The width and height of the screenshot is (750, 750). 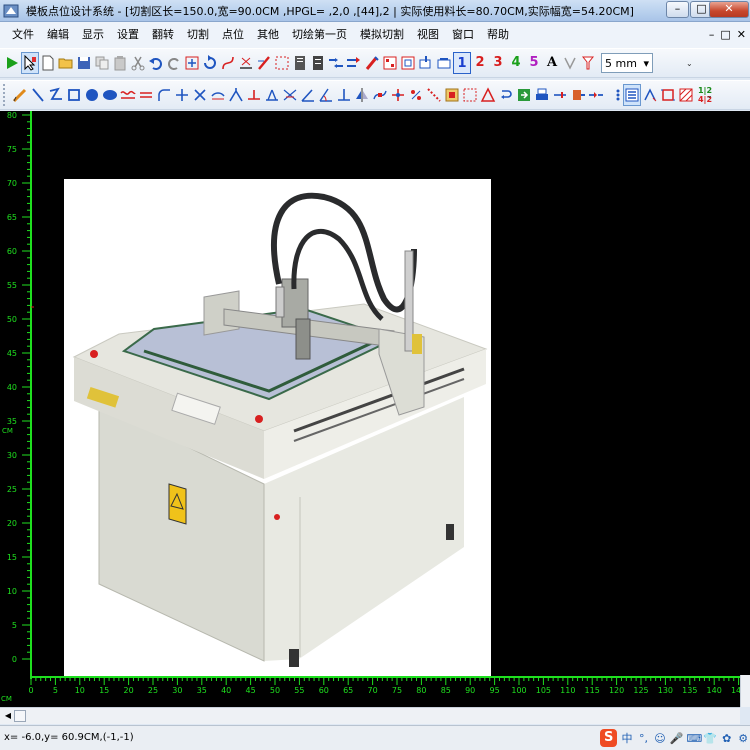 I want to click on x-cross-icon, so click(x=200, y=95).